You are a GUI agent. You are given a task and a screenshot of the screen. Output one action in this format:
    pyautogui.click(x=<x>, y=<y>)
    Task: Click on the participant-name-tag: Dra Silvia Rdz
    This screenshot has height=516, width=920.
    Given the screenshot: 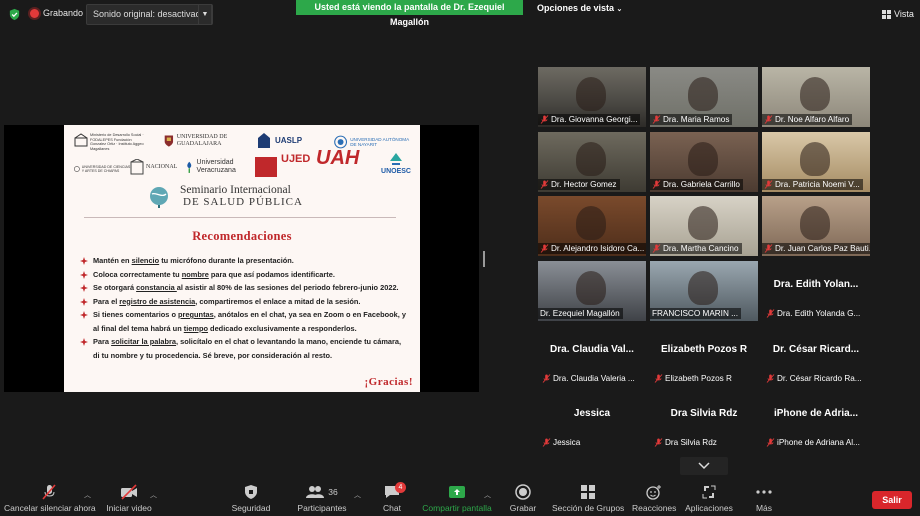 What is the action you would take?
    pyautogui.click(x=686, y=442)
    